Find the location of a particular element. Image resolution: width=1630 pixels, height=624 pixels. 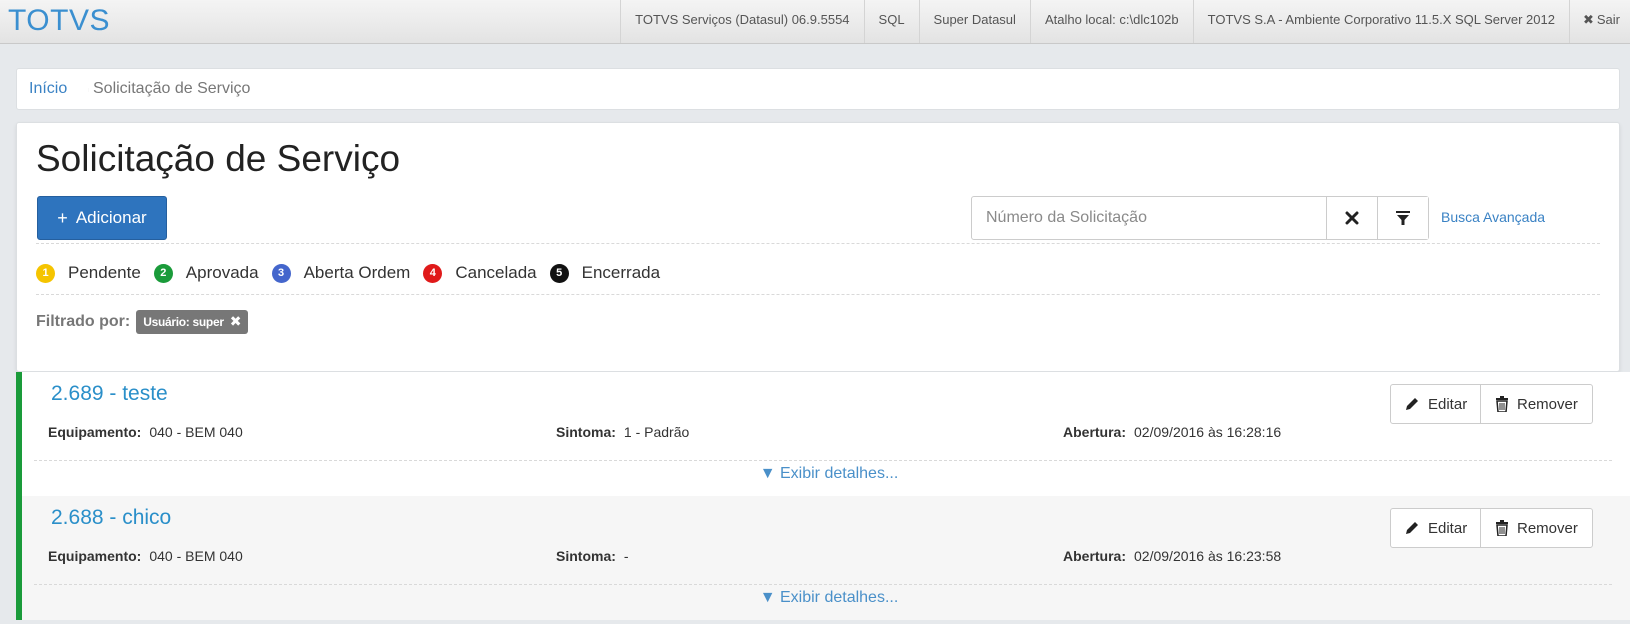

clear-icon is located at coordinates (1352, 218).